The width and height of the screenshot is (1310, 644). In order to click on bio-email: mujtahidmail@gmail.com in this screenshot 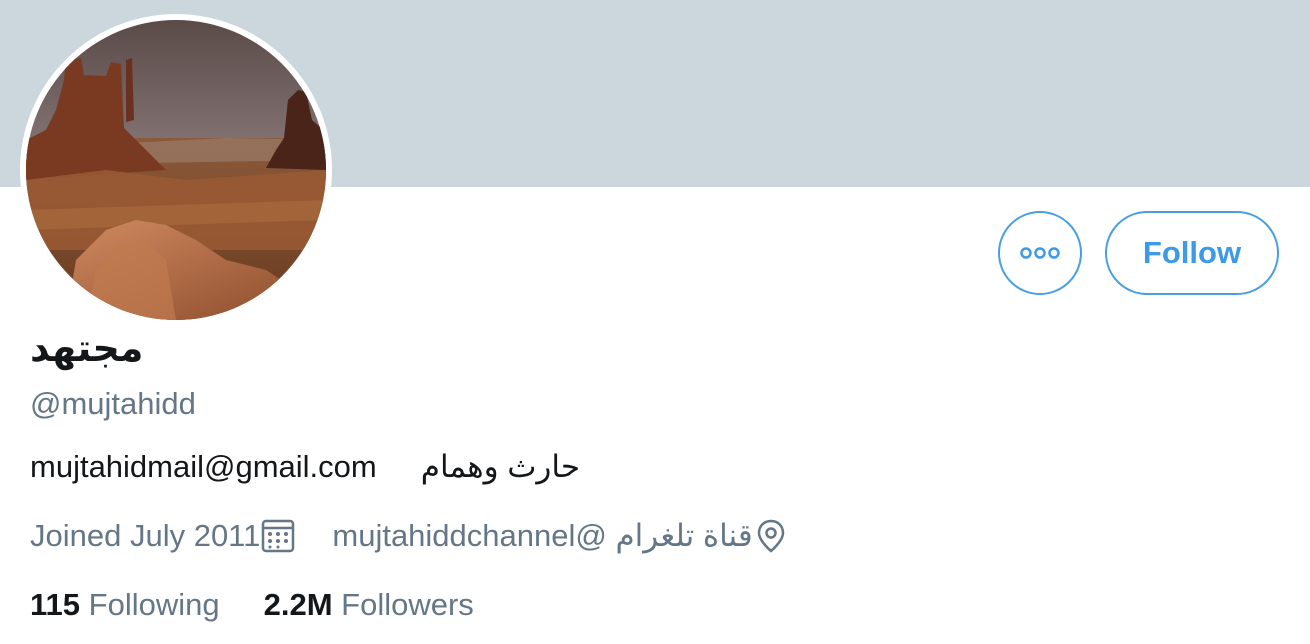, I will do `click(203, 466)`.